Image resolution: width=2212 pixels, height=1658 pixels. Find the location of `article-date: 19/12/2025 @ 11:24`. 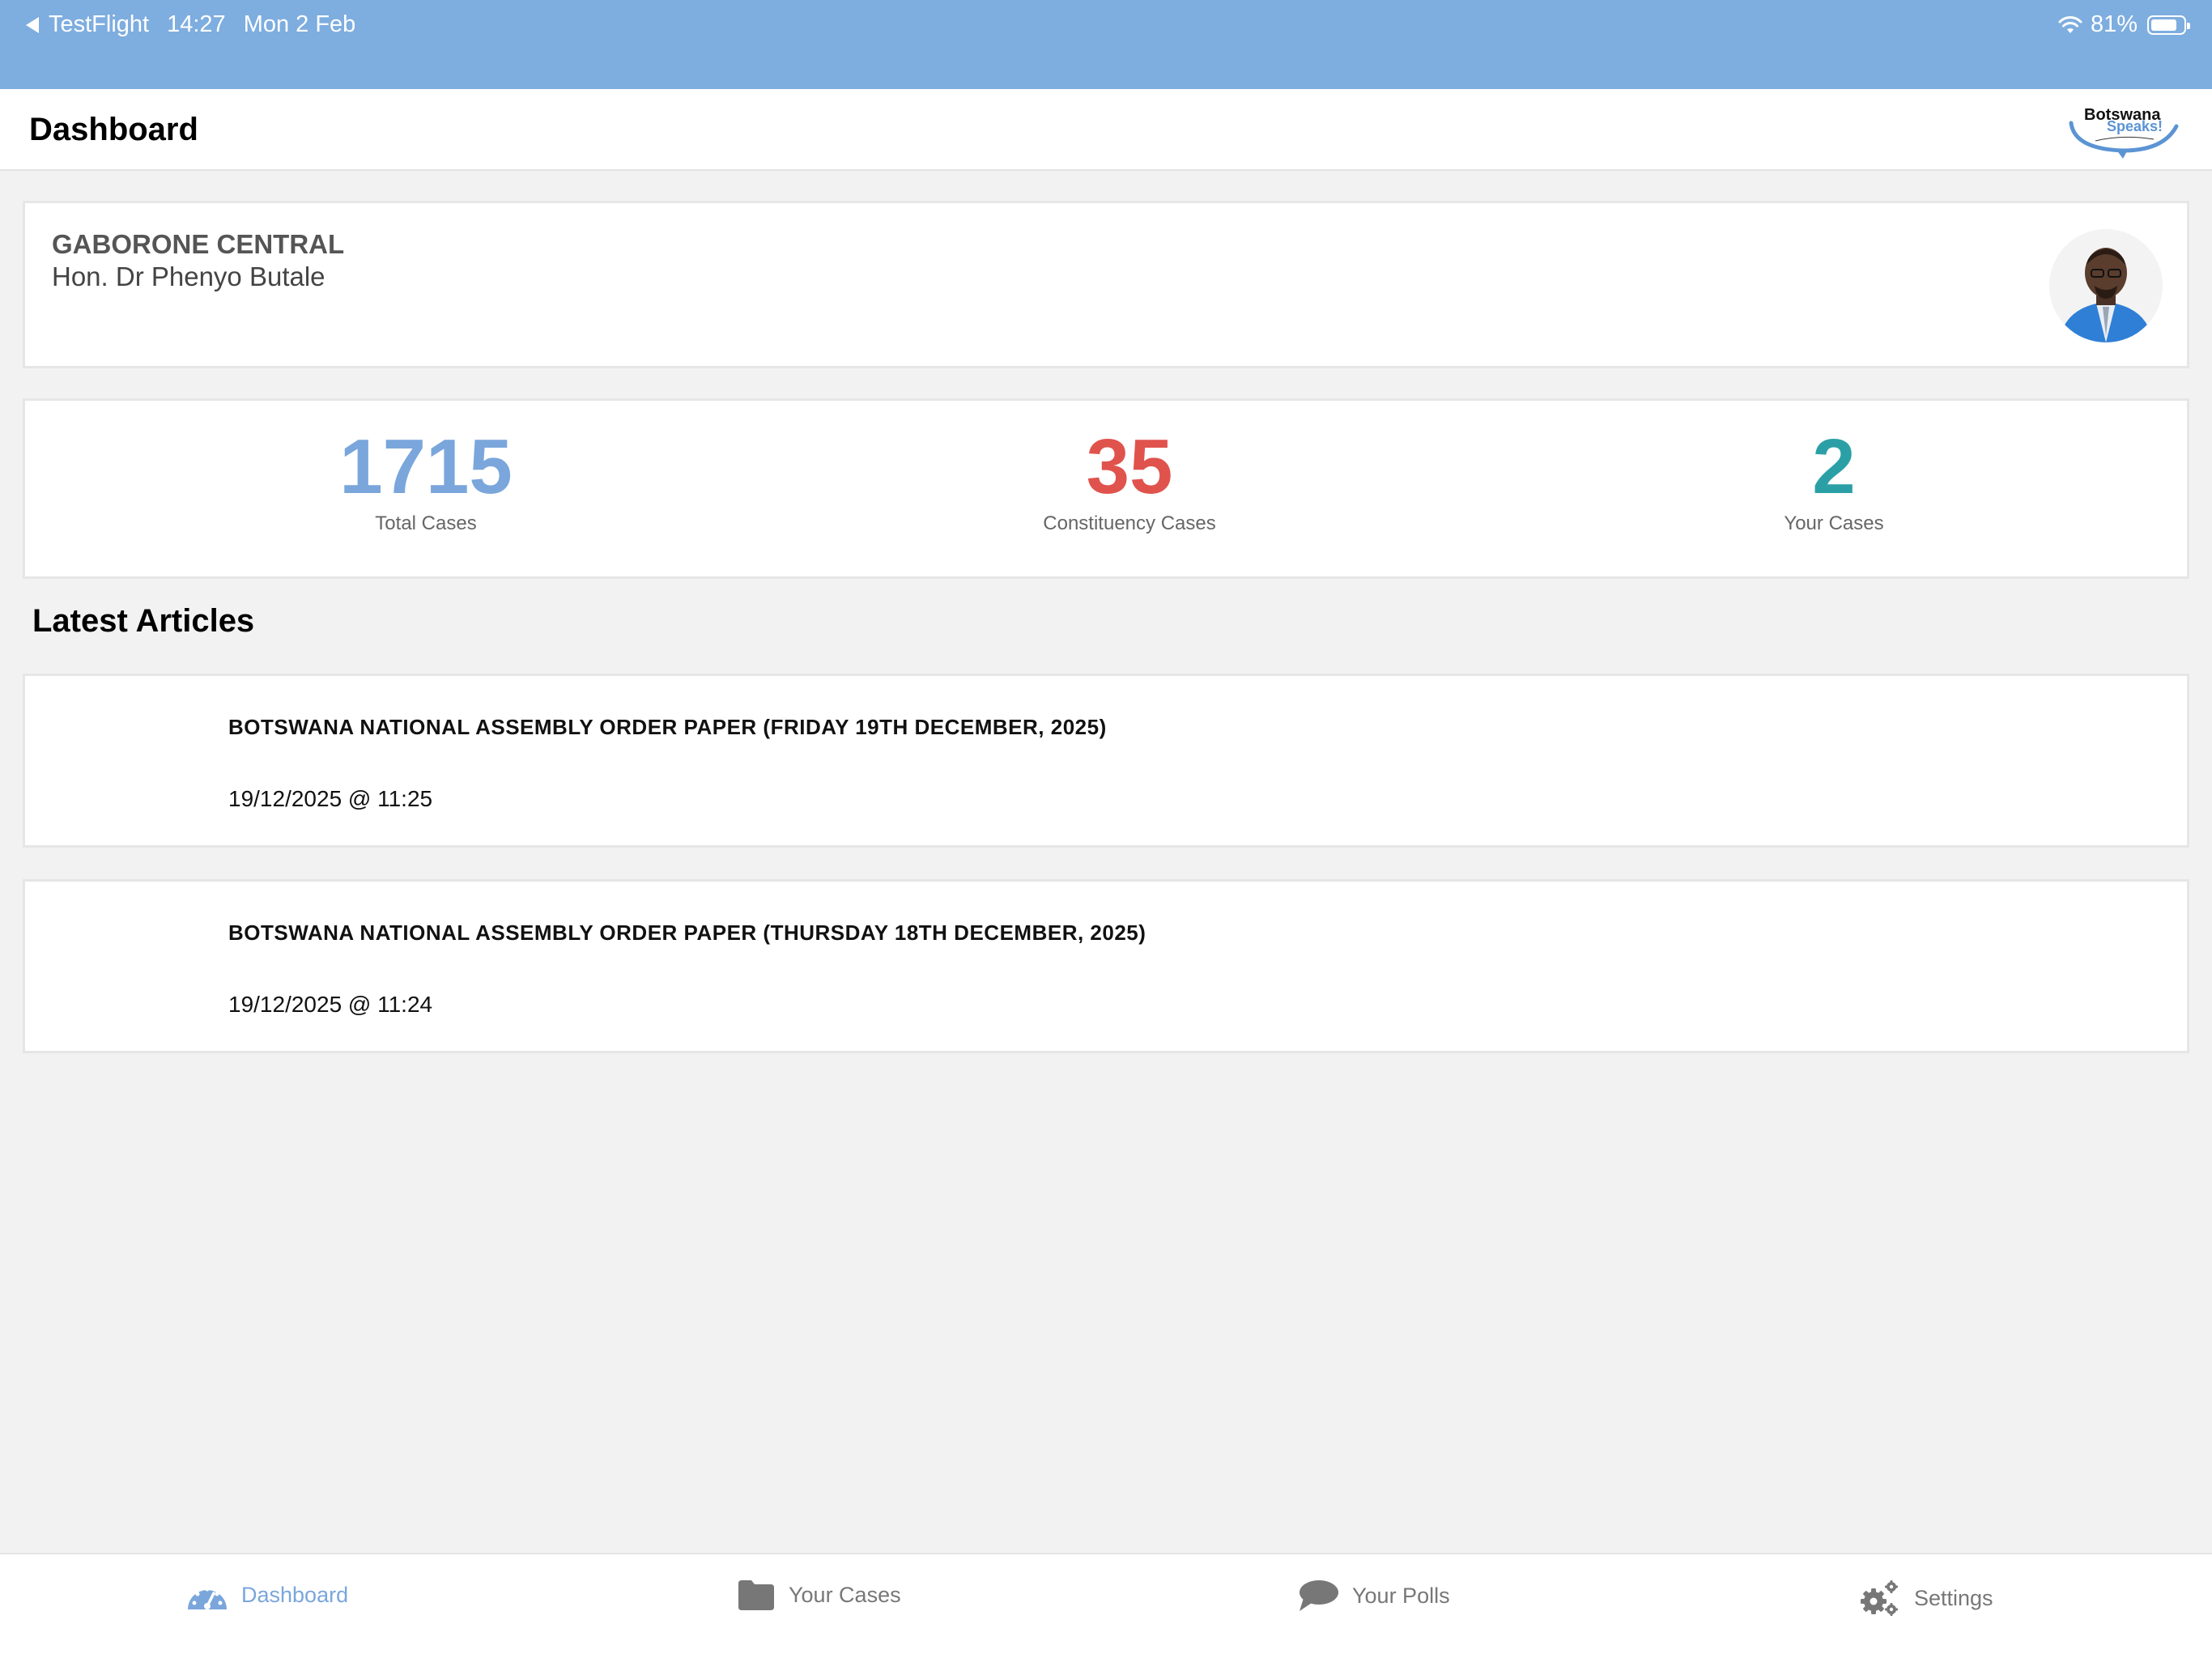

article-date: 19/12/2025 @ 11:24 is located at coordinates (330, 1004).